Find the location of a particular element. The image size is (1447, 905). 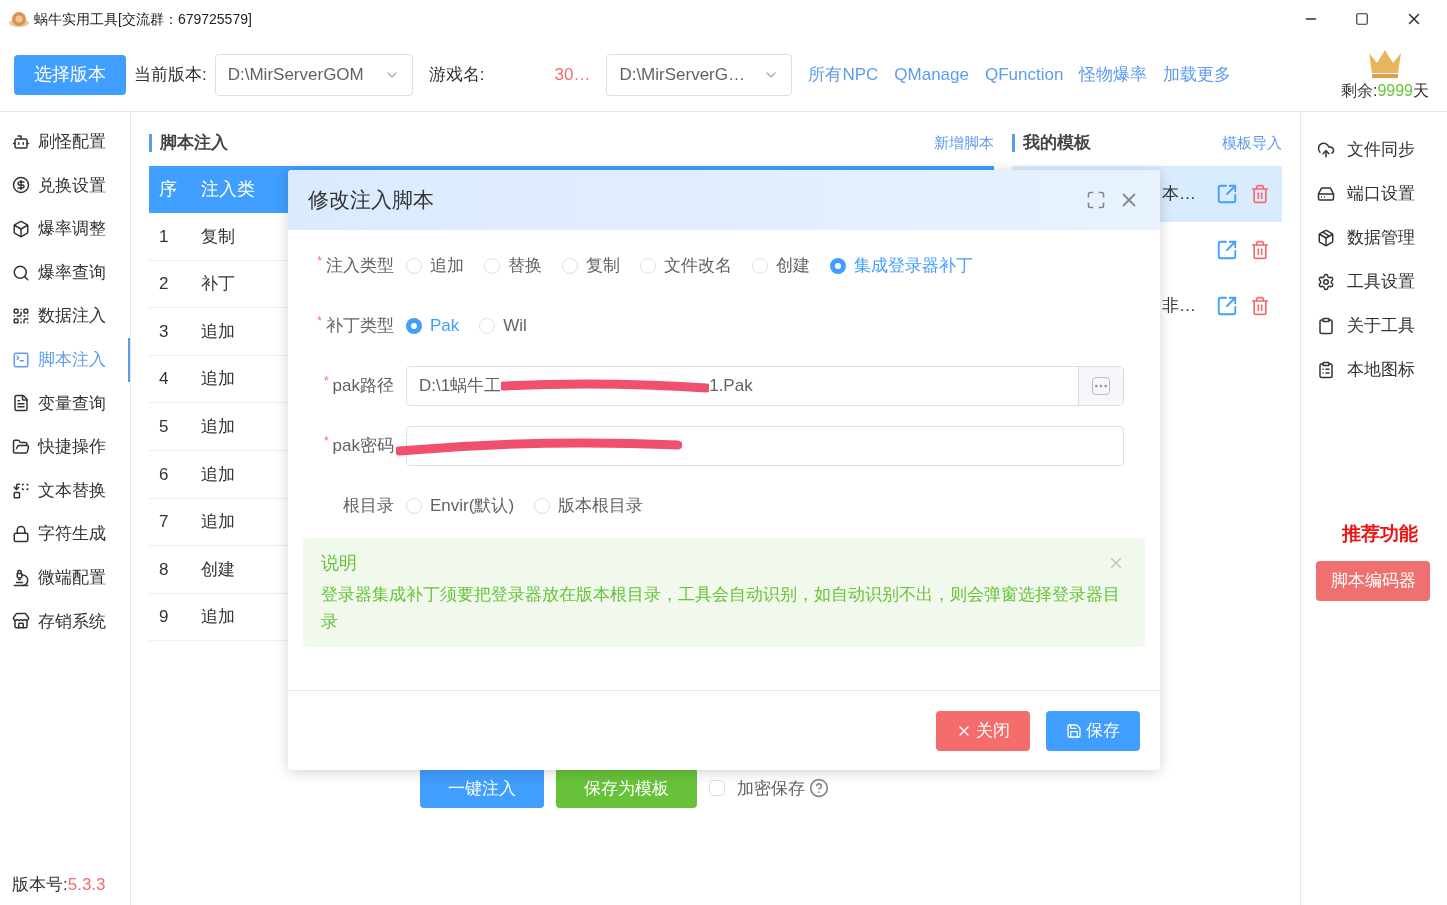

sidebar-item: 兑换设置 is located at coordinates (65, 185).